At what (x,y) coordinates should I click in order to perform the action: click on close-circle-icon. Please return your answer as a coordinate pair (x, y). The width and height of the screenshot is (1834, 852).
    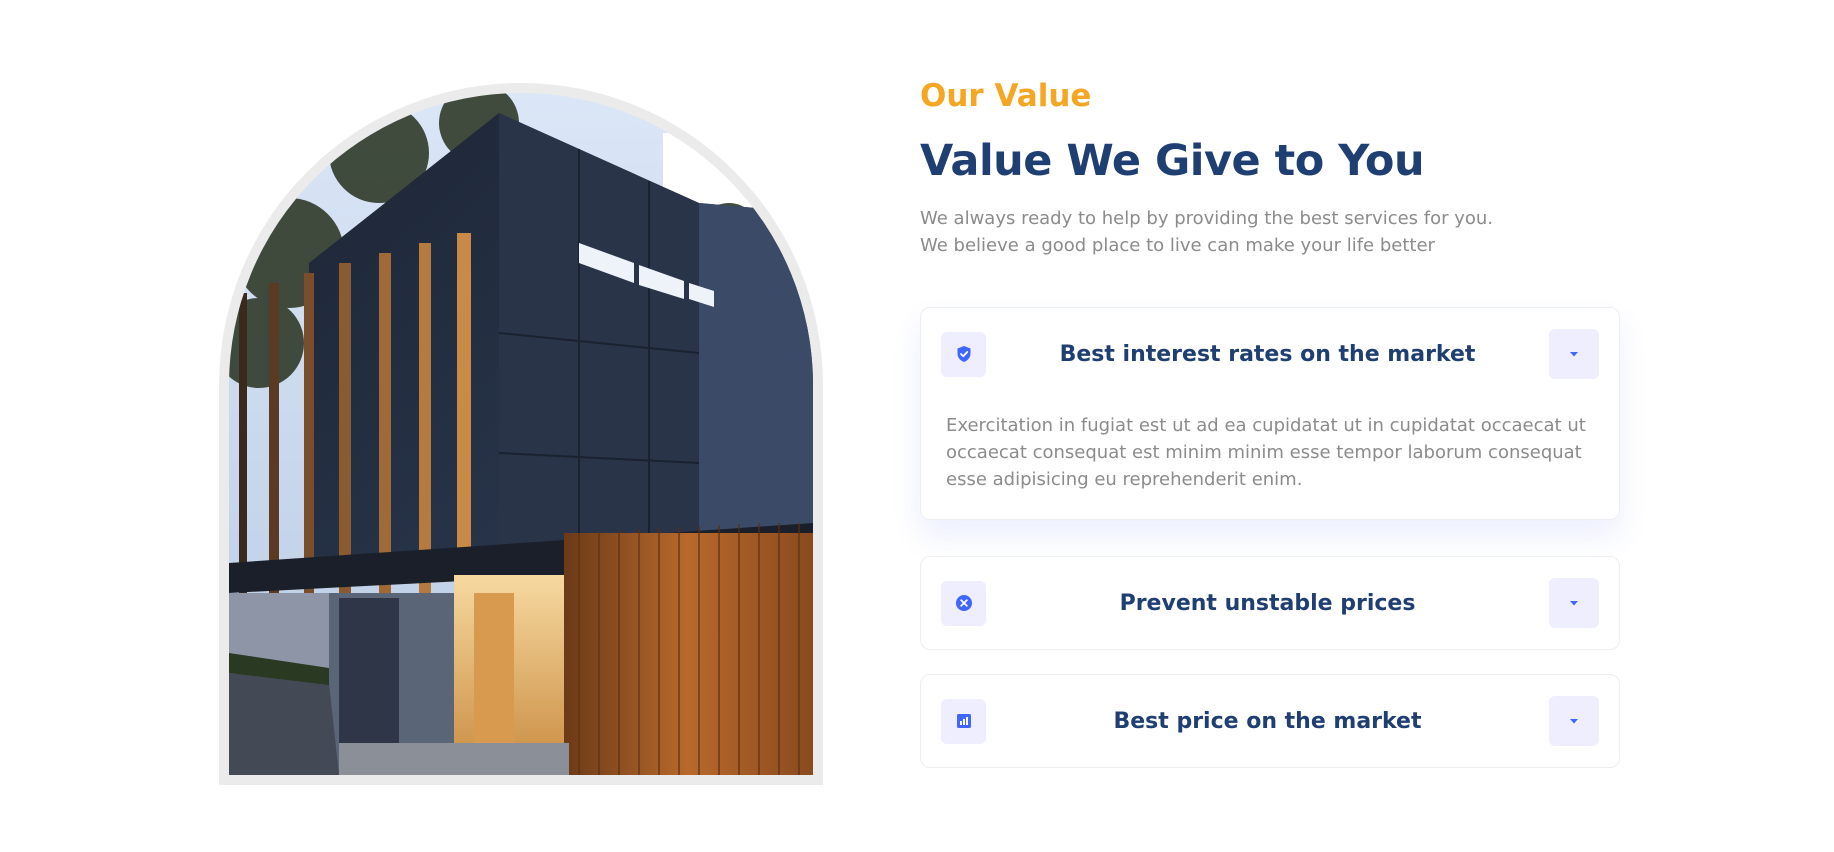
    Looking at the image, I should click on (963, 603).